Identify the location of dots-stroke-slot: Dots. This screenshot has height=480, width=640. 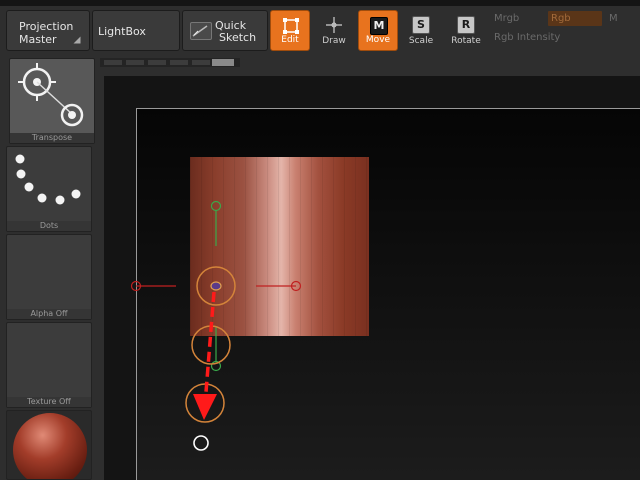
(49, 189).